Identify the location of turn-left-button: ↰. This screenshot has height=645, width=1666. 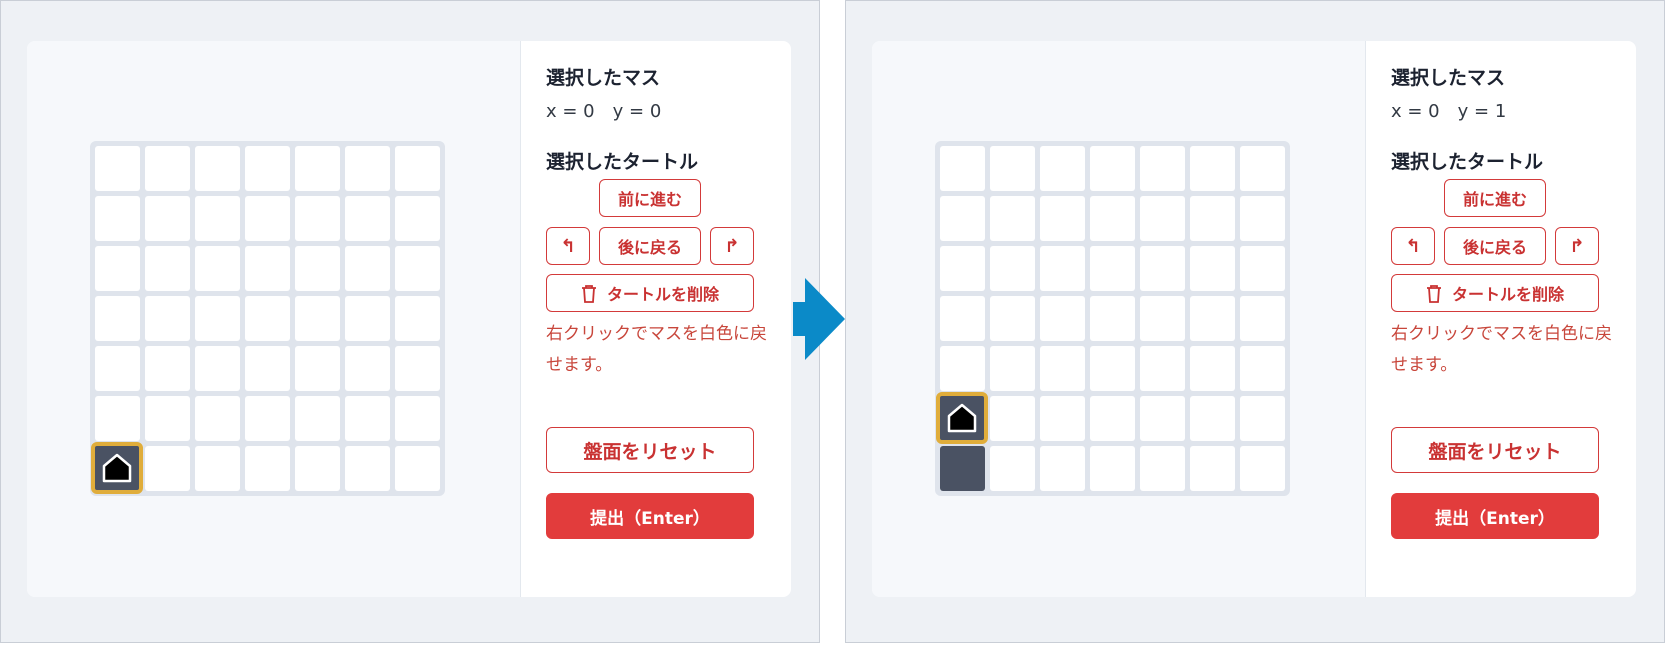
(568, 246).